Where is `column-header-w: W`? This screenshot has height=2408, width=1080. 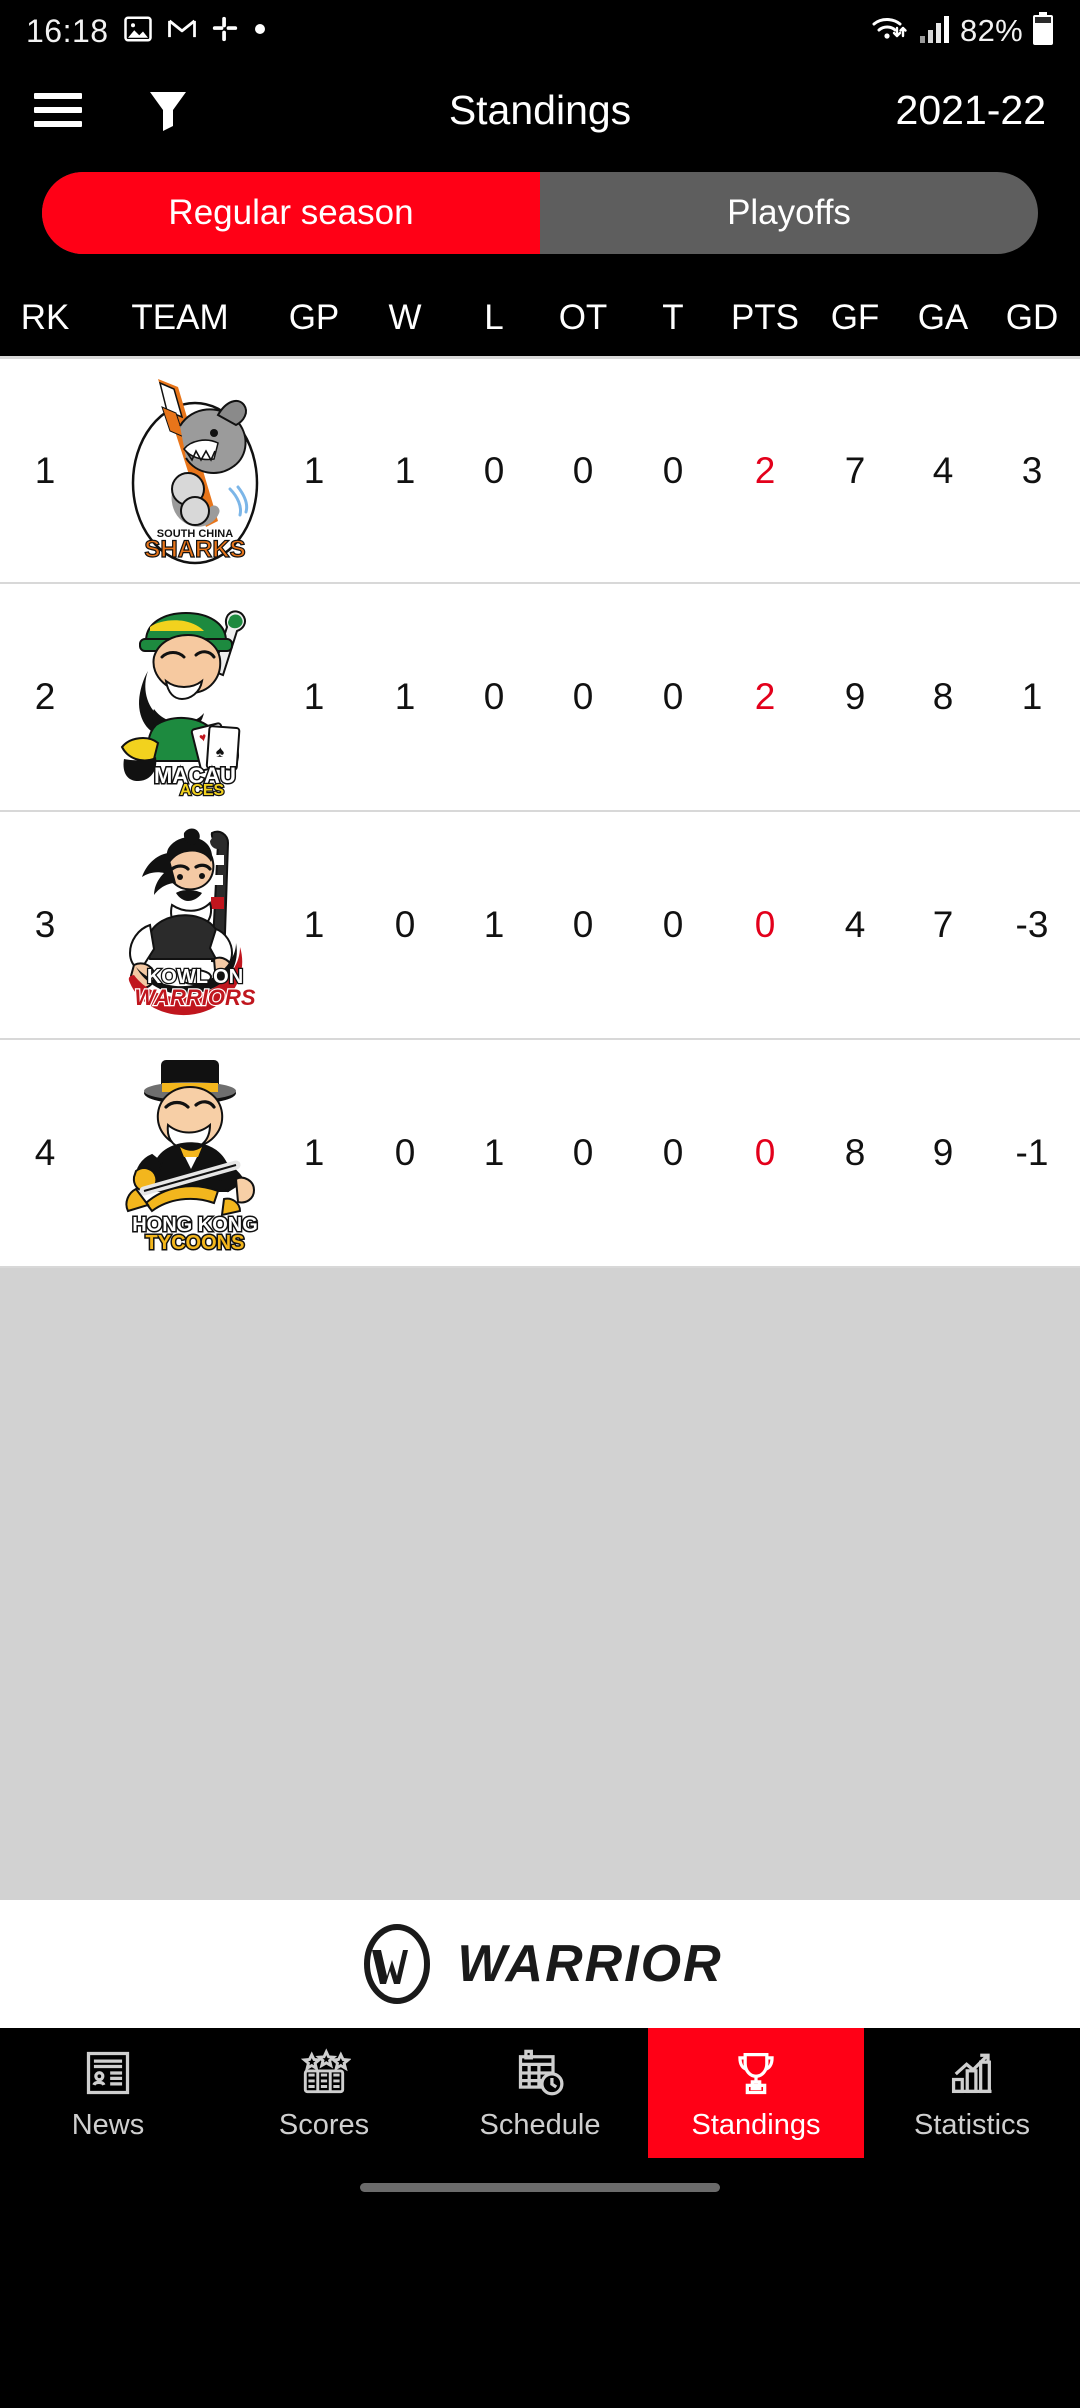 column-header-w: W is located at coordinates (404, 318).